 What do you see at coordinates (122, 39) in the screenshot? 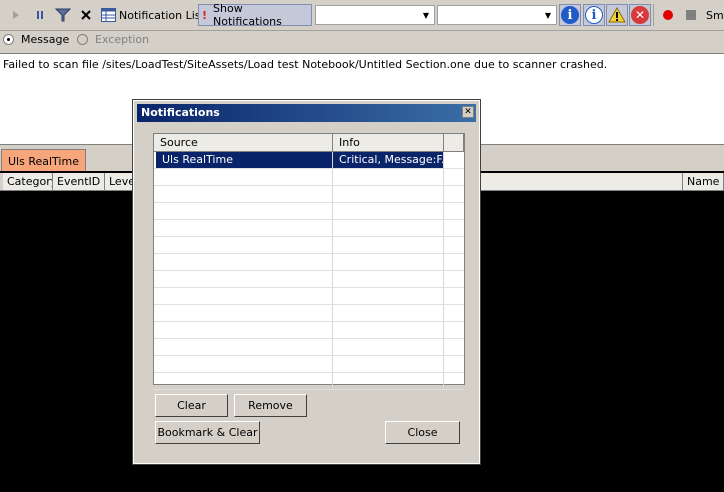
I see `exception-radio-label: Exception` at bounding box center [122, 39].